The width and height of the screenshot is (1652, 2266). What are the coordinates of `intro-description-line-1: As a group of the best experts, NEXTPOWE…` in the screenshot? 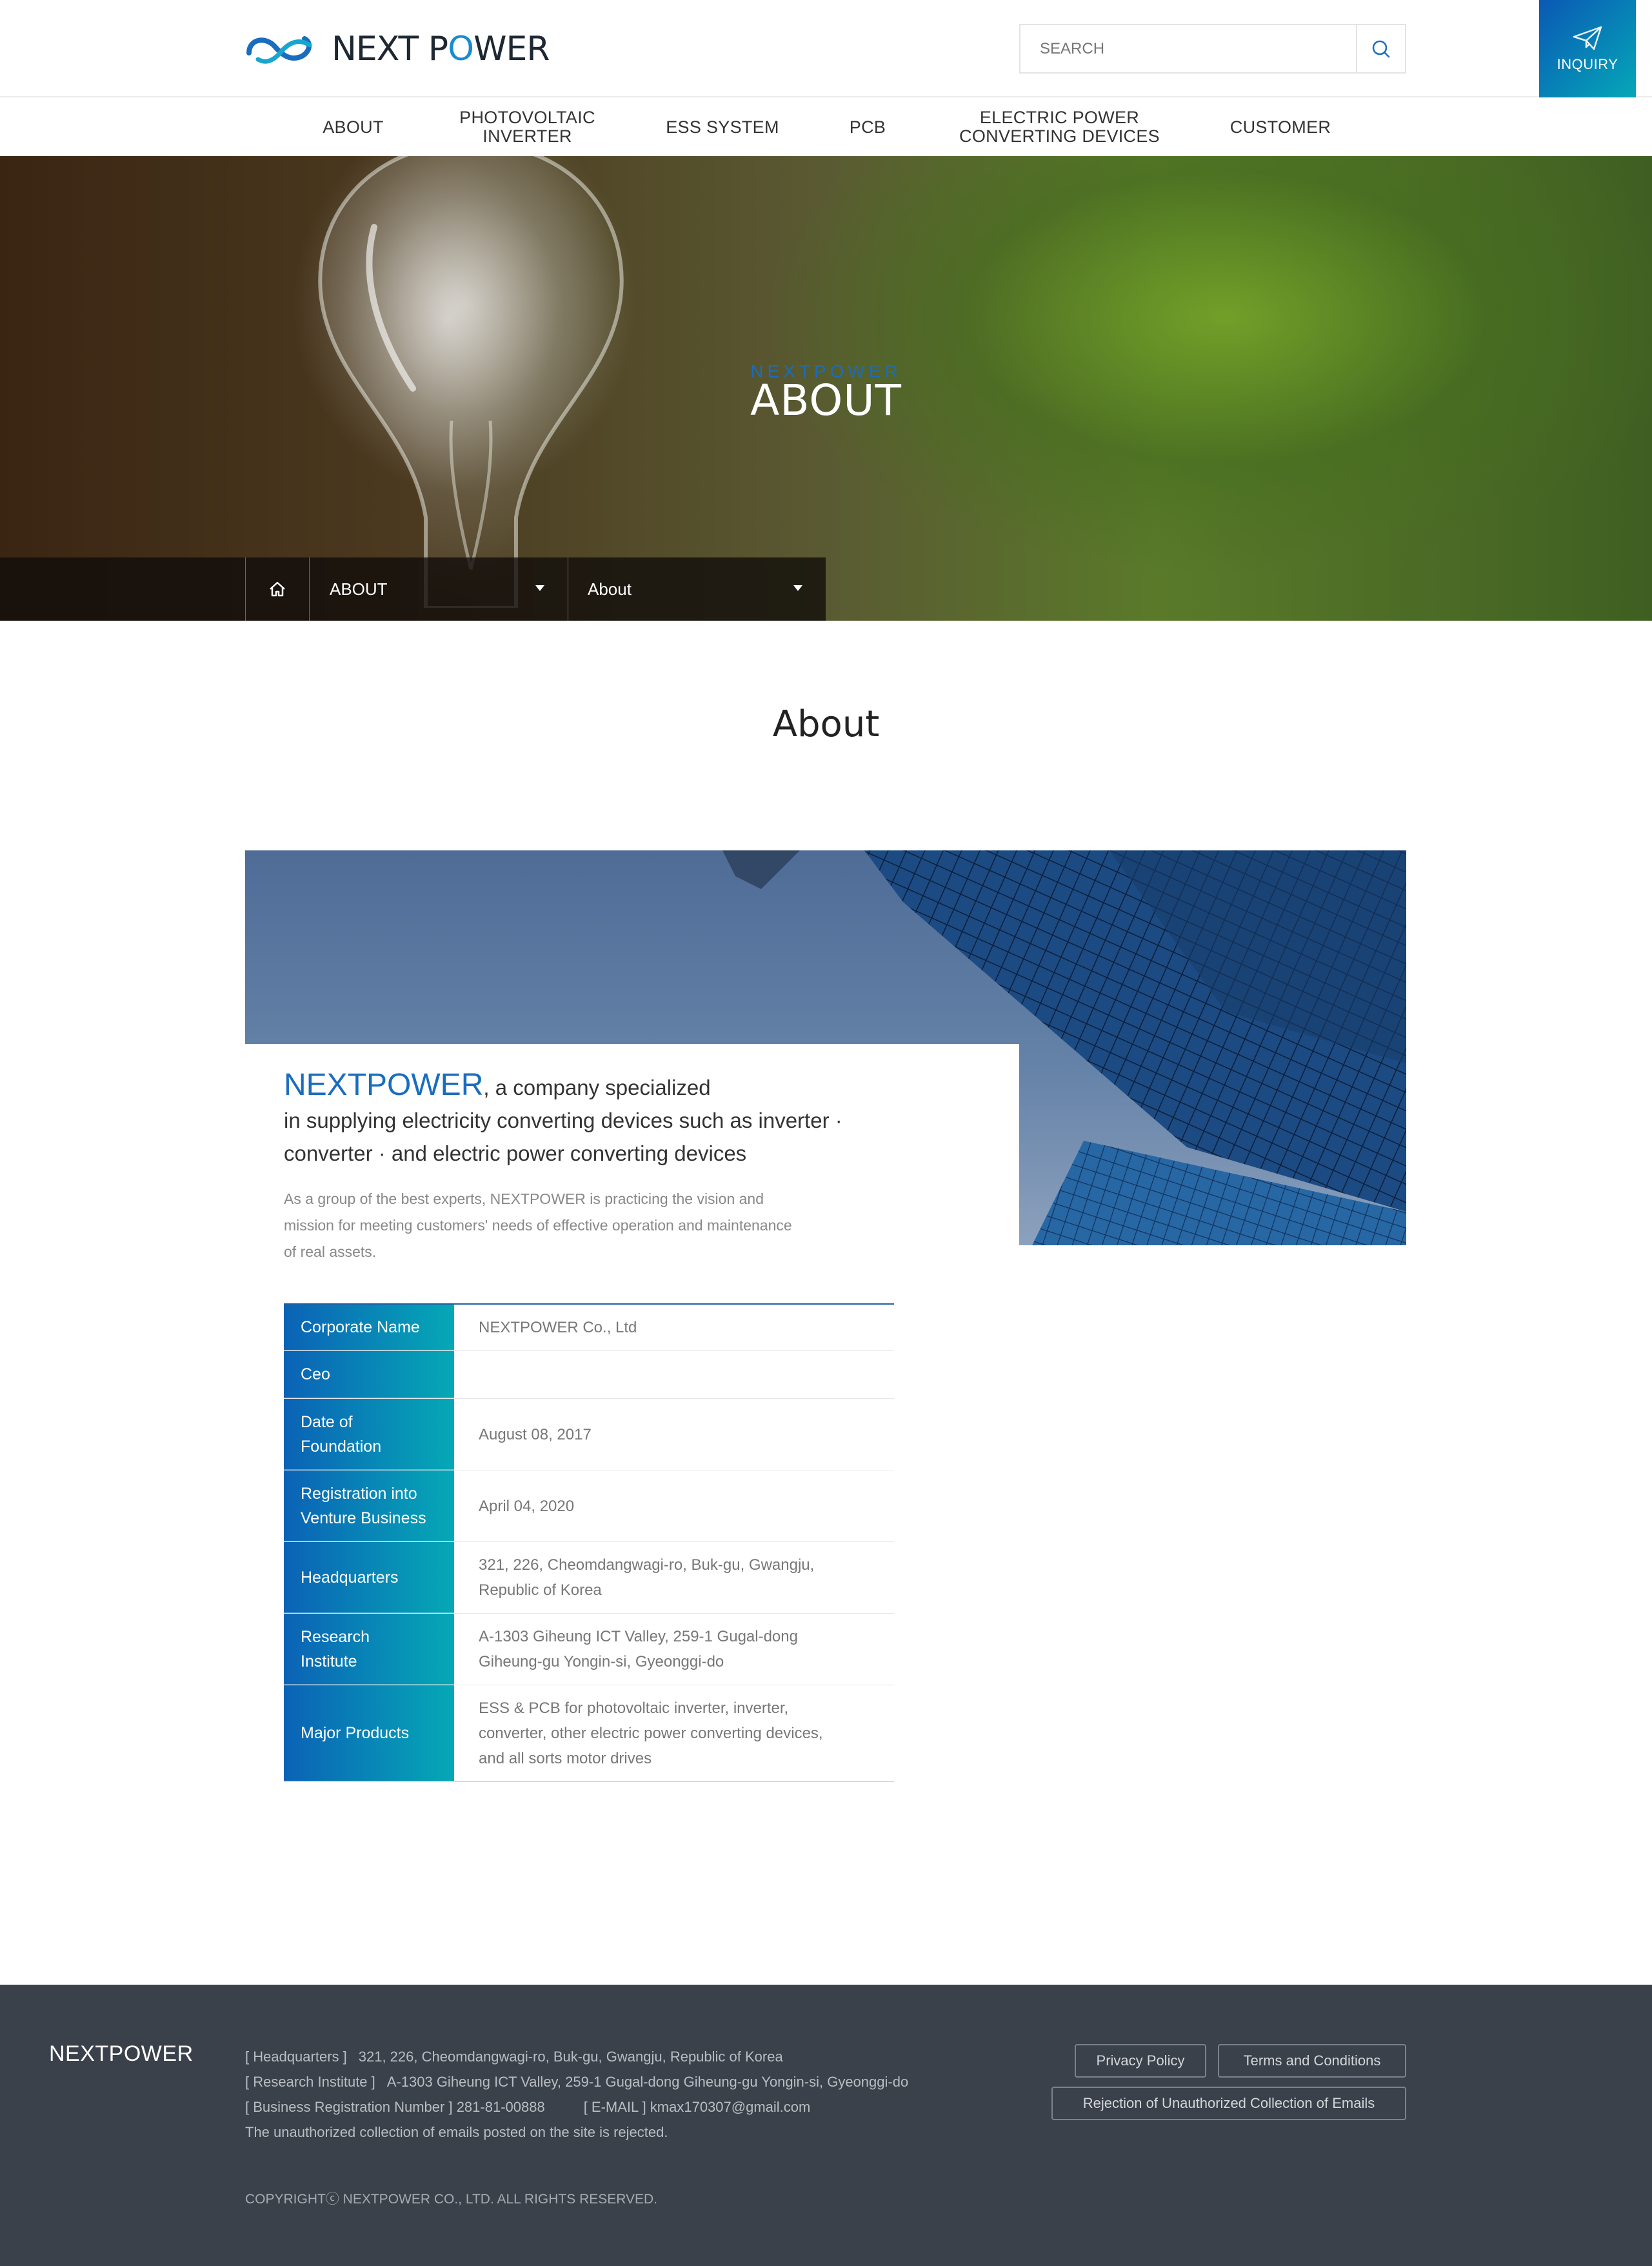 It's located at (524, 1198).